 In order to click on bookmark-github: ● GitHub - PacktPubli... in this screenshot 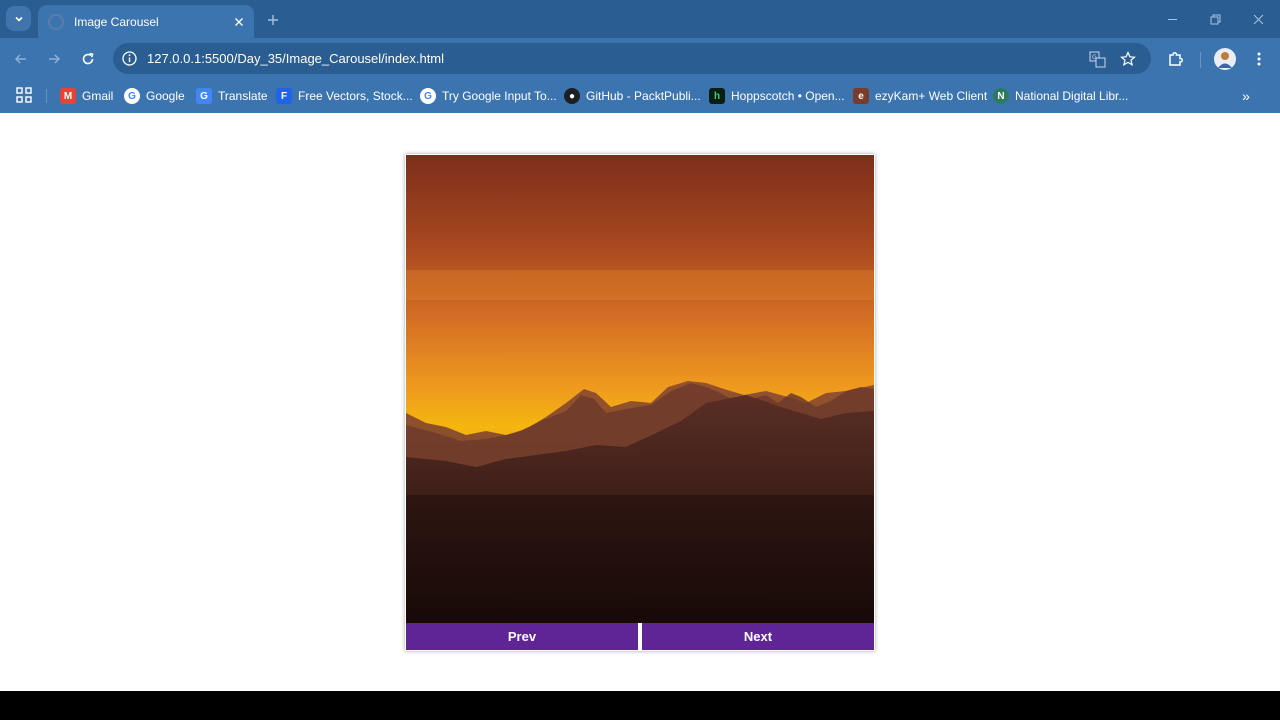, I will do `click(632, 96)`.